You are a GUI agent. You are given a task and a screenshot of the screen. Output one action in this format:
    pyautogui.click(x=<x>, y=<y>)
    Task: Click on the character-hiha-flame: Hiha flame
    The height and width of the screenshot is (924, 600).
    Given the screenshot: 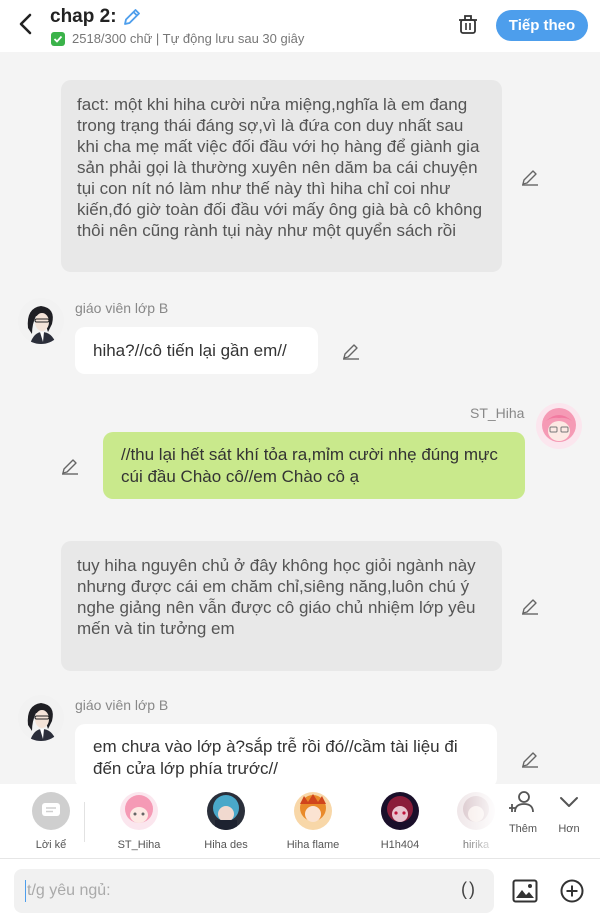 What is the action you would take?
    pyautogui.click(x=313, y=821)
    